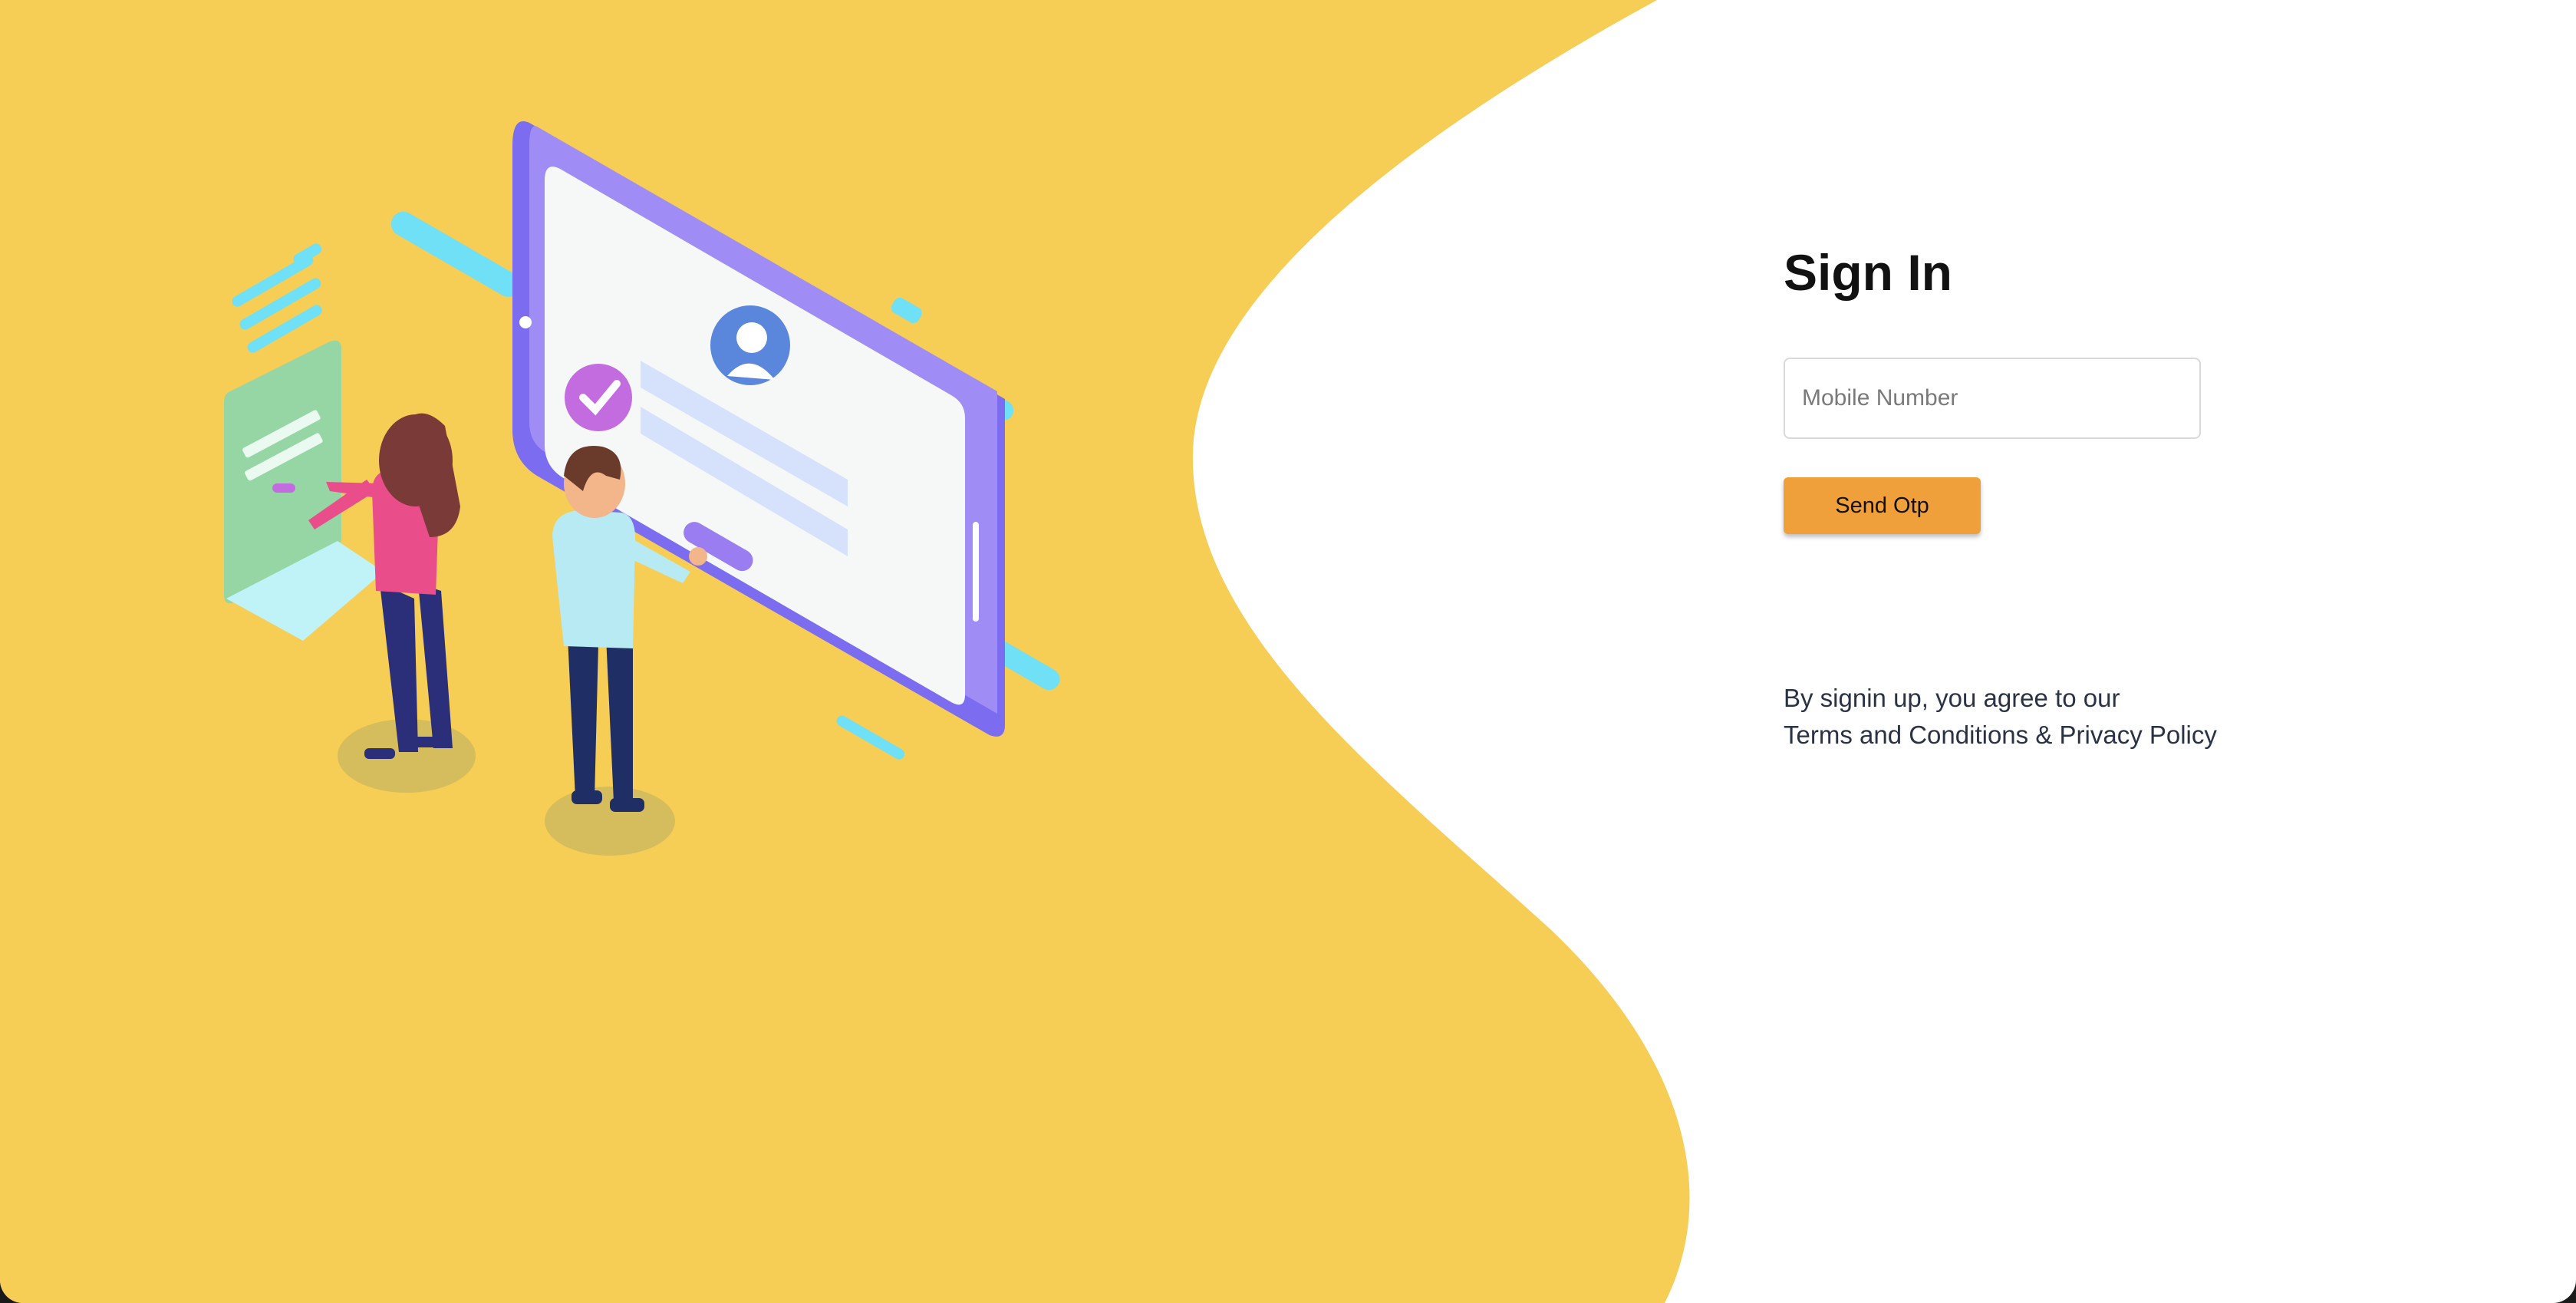  I want to click on terms-text: By signin up, you agree to our, so click(1952, 698).